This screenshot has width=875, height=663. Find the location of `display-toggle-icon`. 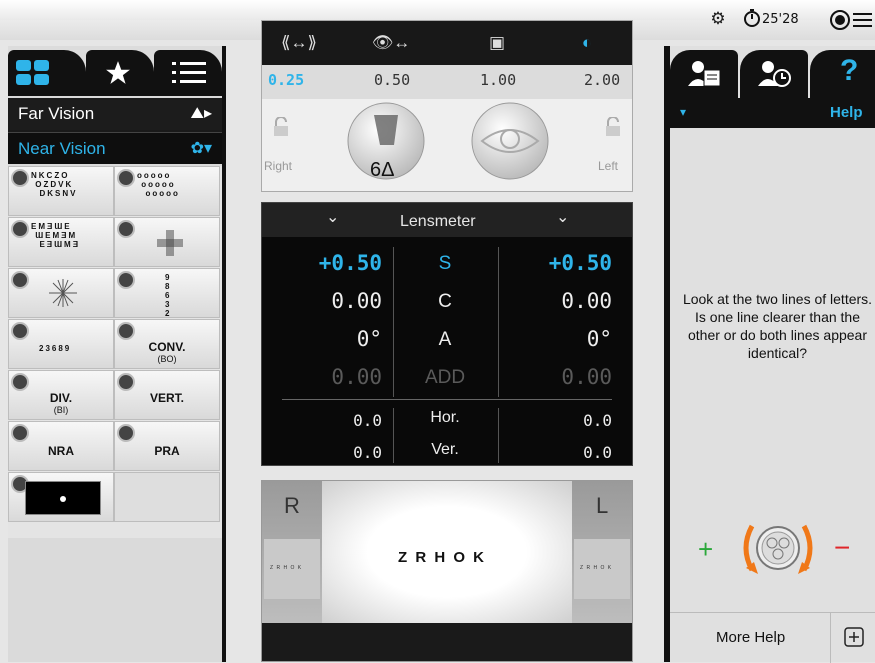

display-toggle-icon is located at coordinates (851, 20).